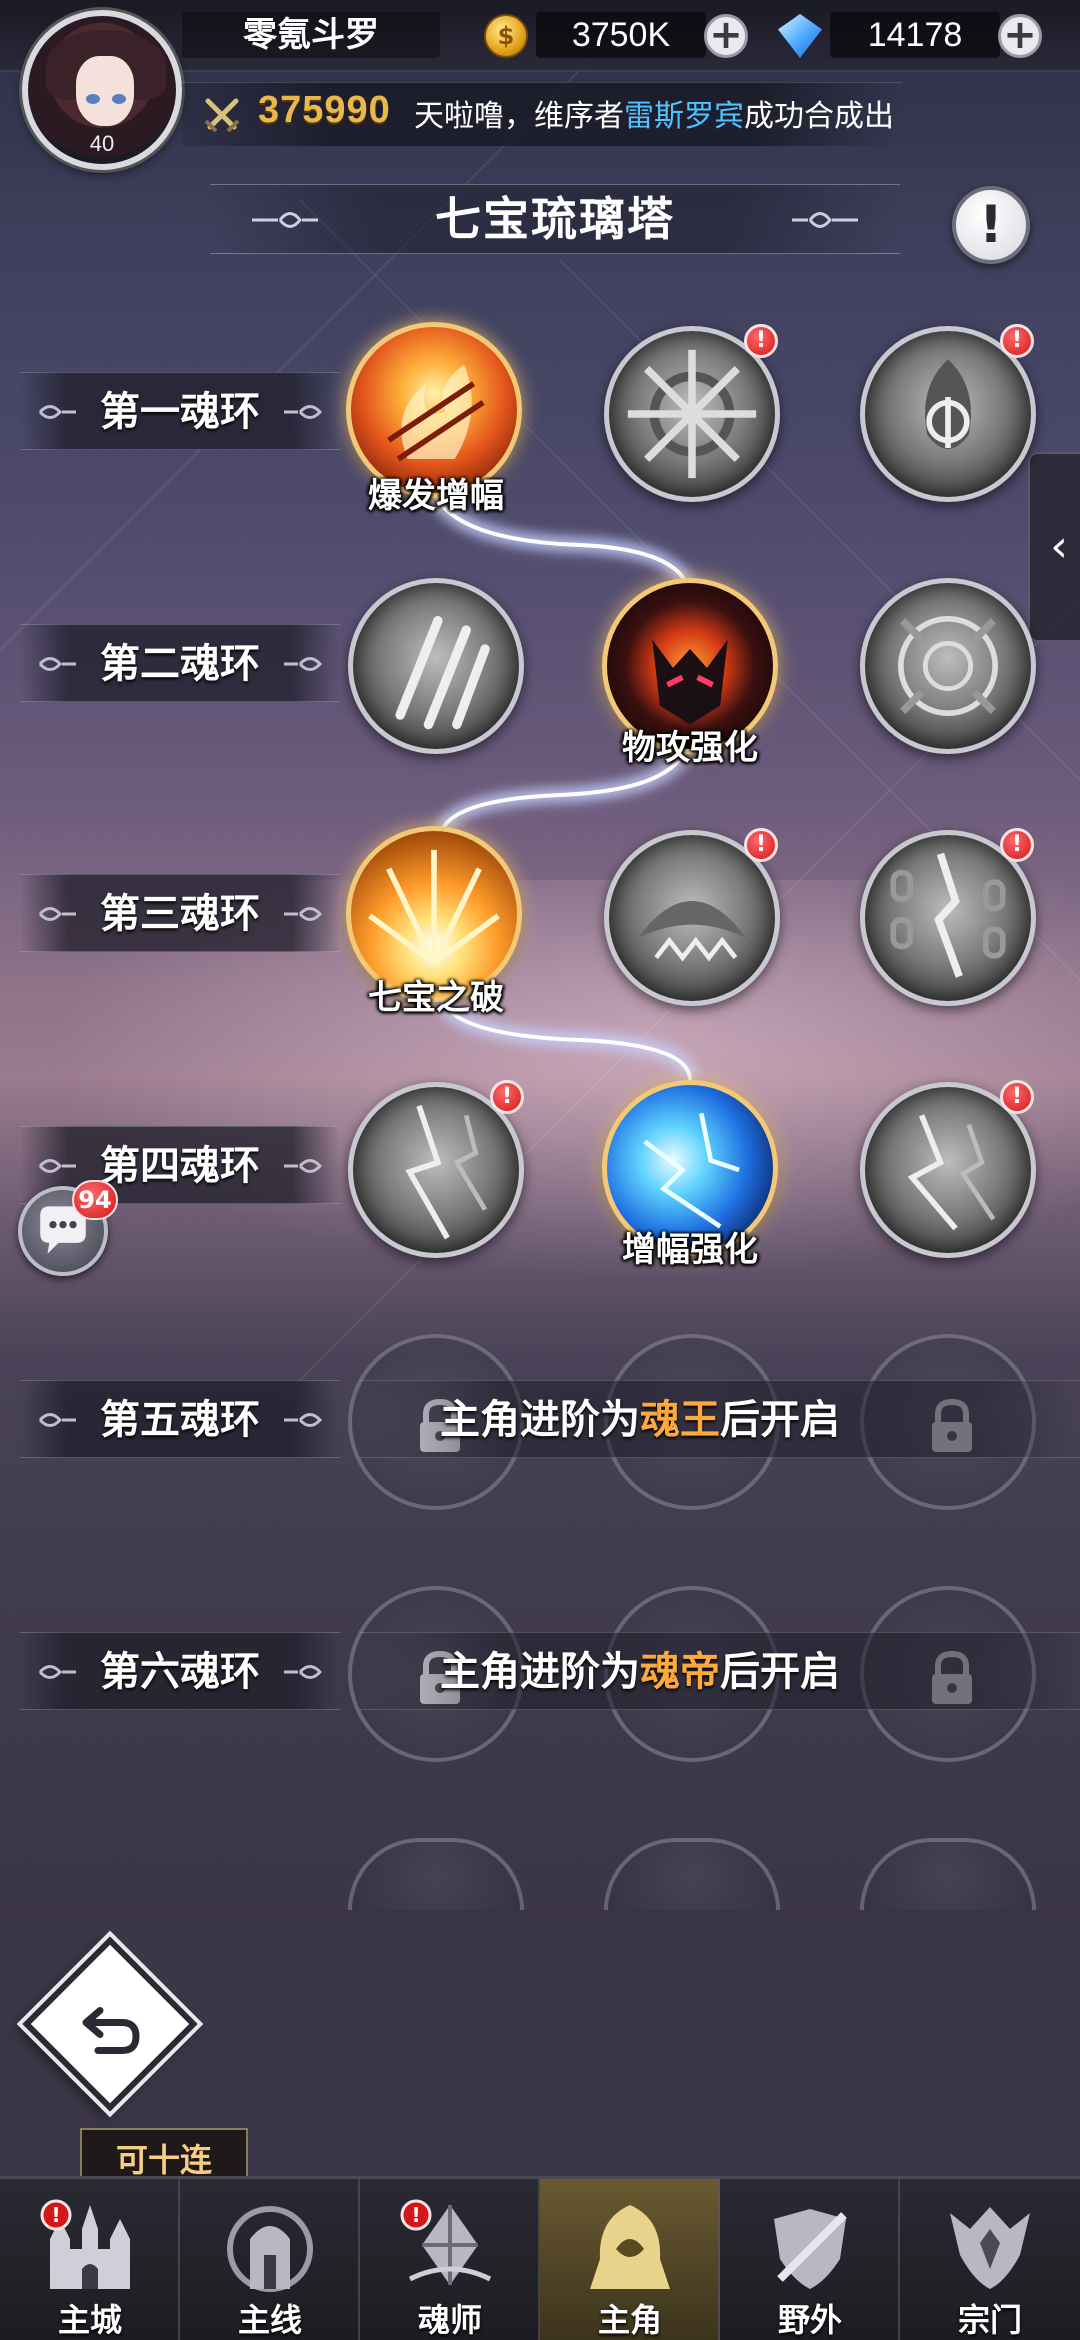  I want to click on nav-label: 野外, so click(809, 2320).